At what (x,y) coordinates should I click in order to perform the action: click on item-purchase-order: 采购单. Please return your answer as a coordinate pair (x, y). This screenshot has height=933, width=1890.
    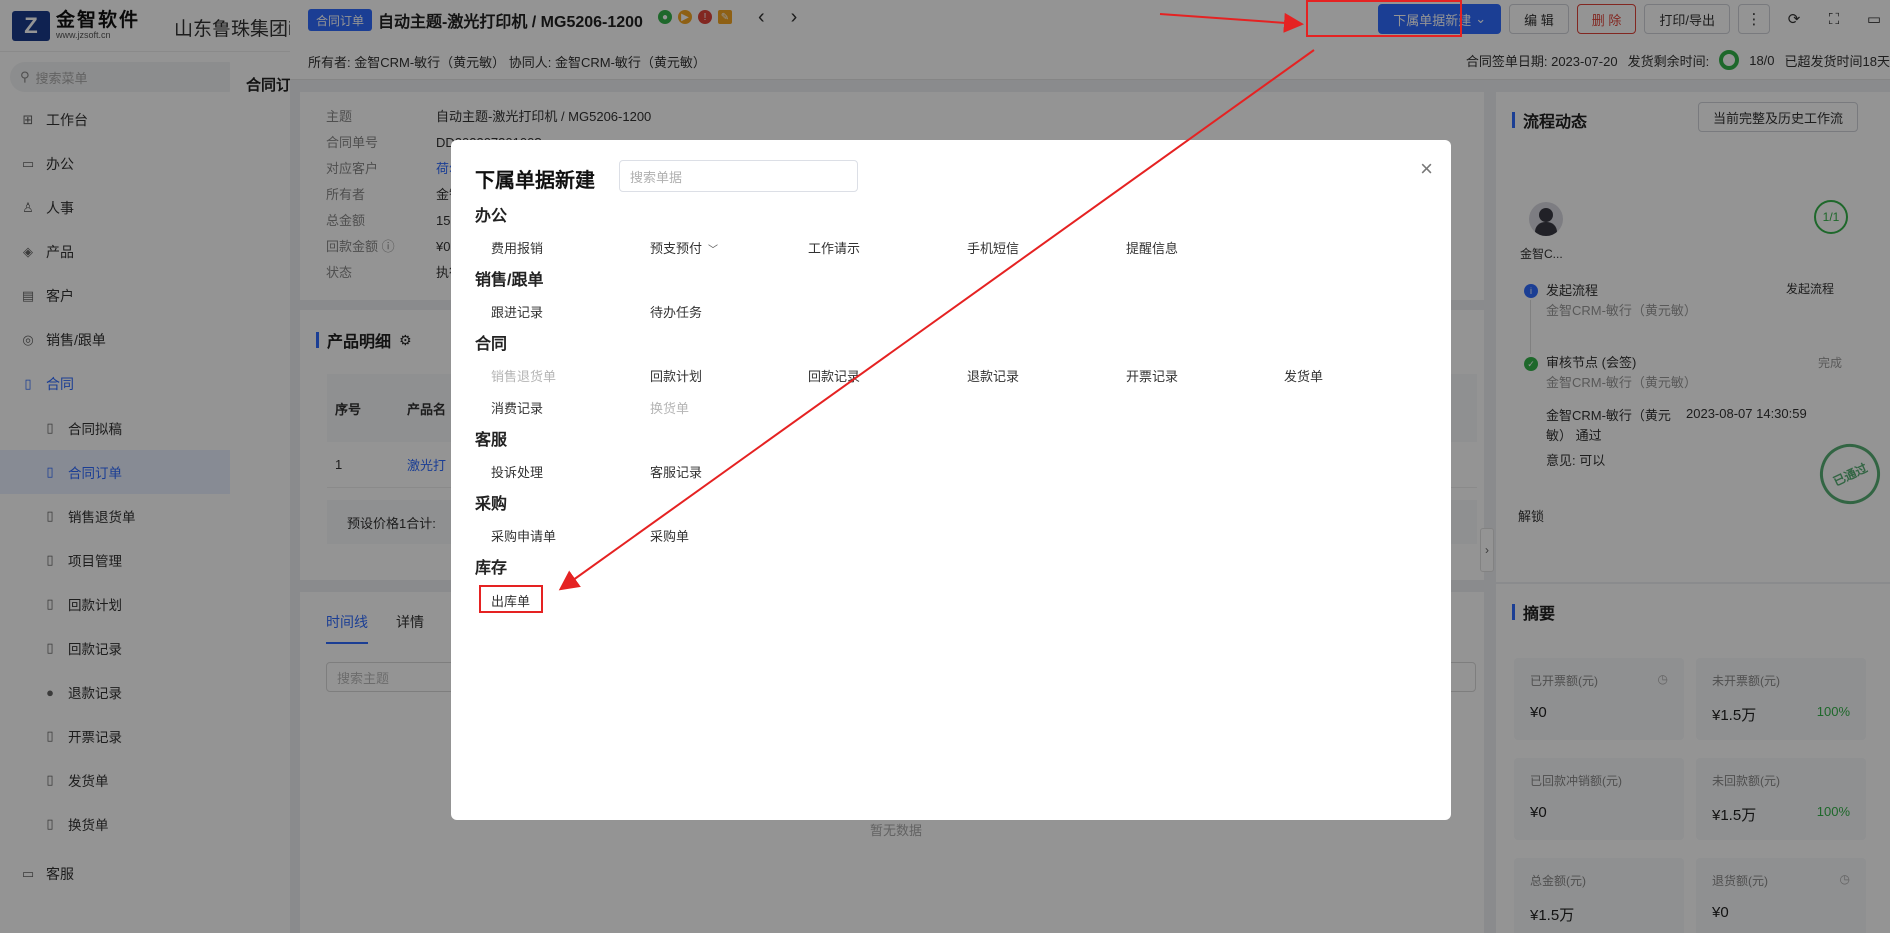
    Looking at the image, I should click on (669, 535).